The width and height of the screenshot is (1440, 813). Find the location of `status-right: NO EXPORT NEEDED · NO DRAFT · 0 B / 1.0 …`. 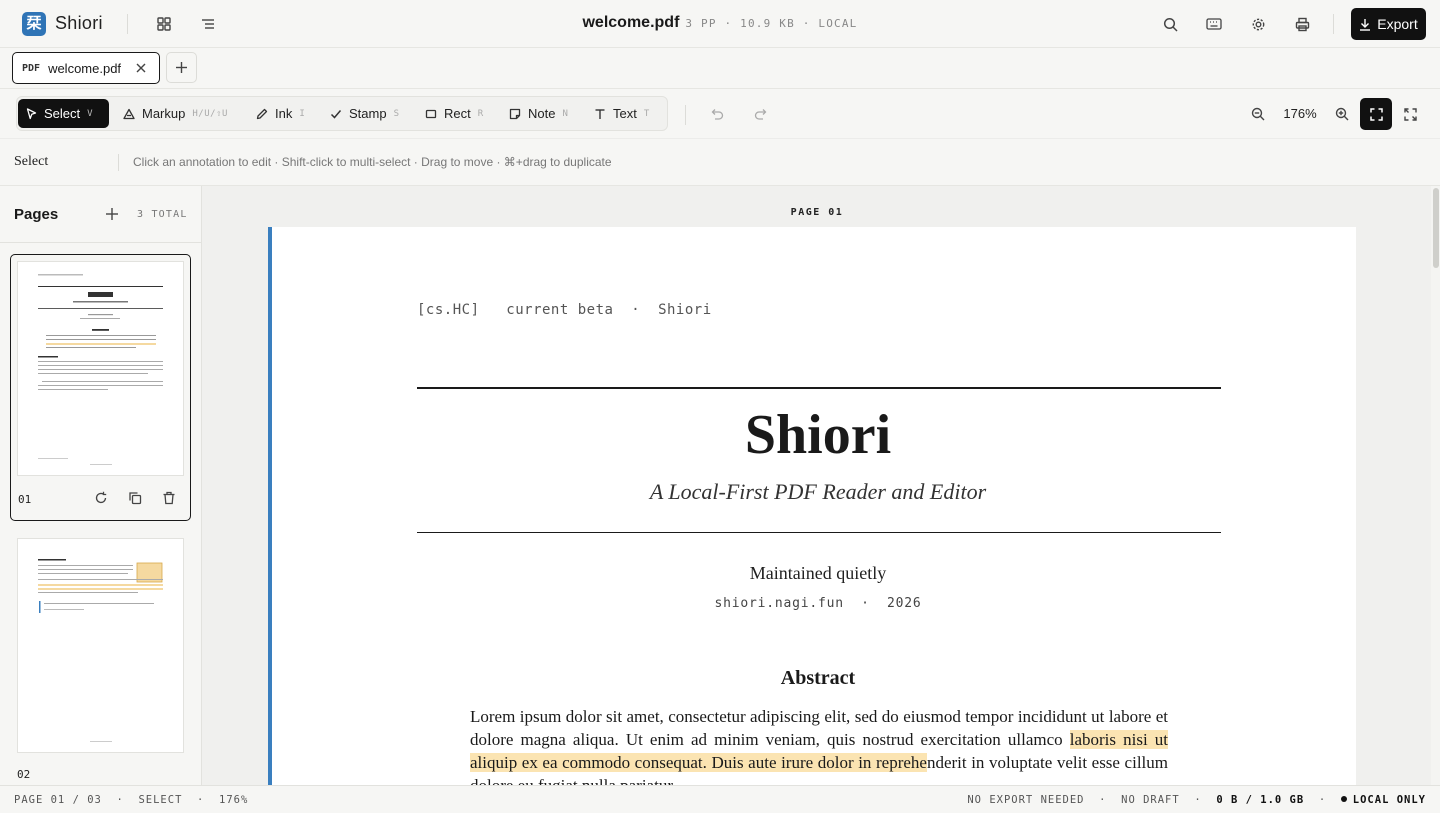

status-right: NO EXPORT NEEDED · NO DRAFT · 0 B / 1.0 … is located at coordinates (1196, 800).